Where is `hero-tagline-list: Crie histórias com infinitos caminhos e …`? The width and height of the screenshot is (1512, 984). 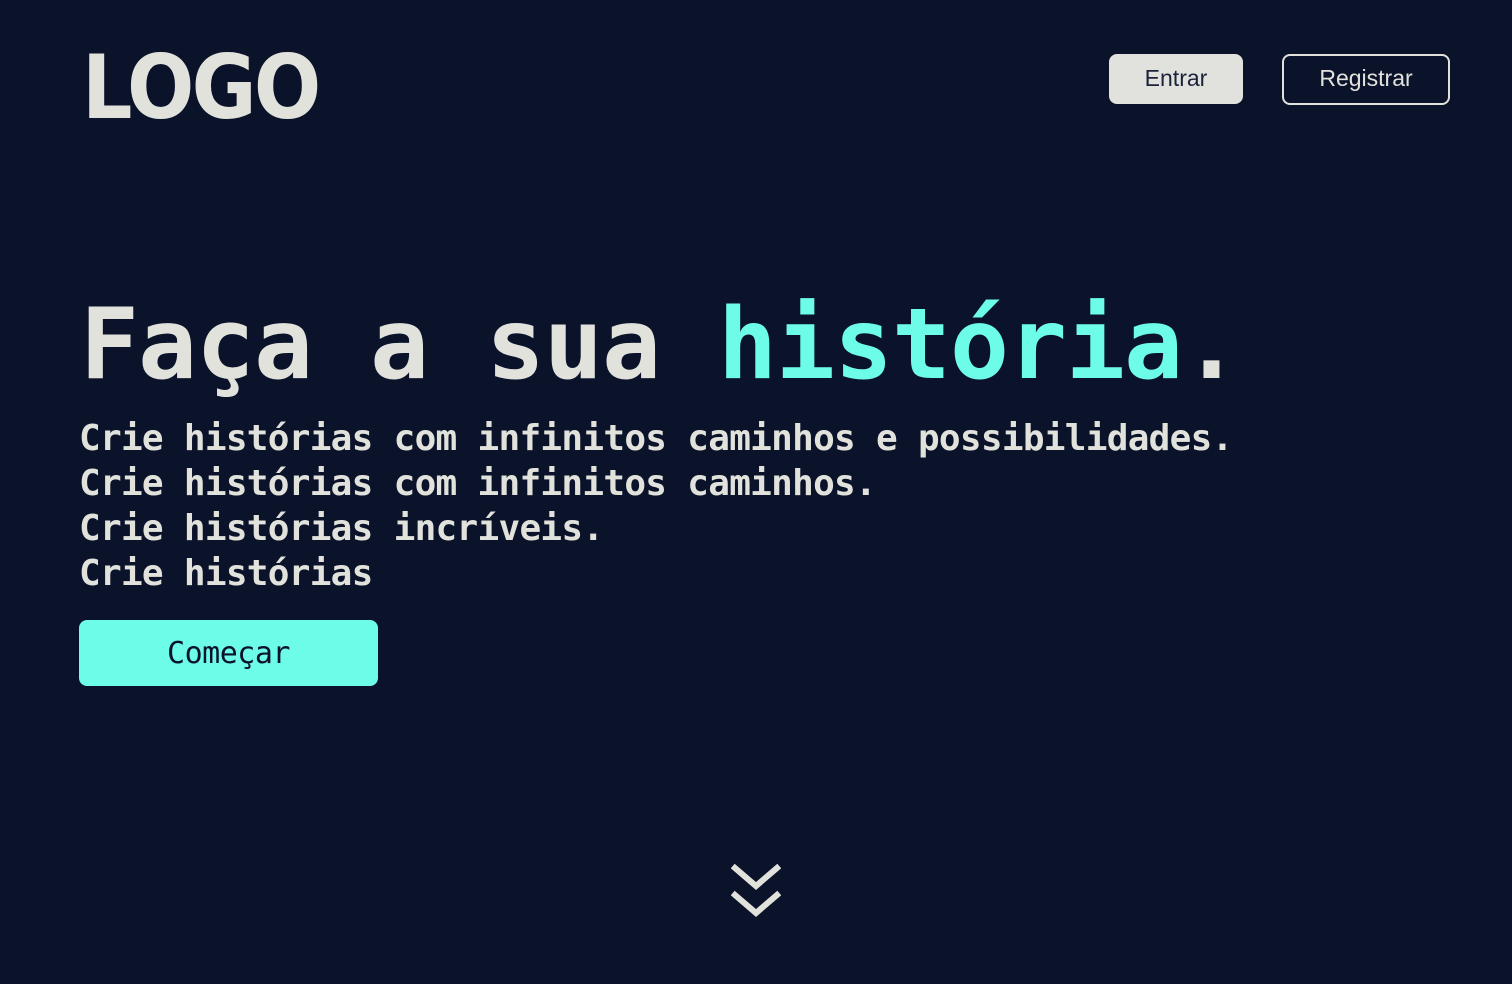
hero-tagline-list: Crie histórias com infinitos caminhos e … is located at coordinates (656, 506).